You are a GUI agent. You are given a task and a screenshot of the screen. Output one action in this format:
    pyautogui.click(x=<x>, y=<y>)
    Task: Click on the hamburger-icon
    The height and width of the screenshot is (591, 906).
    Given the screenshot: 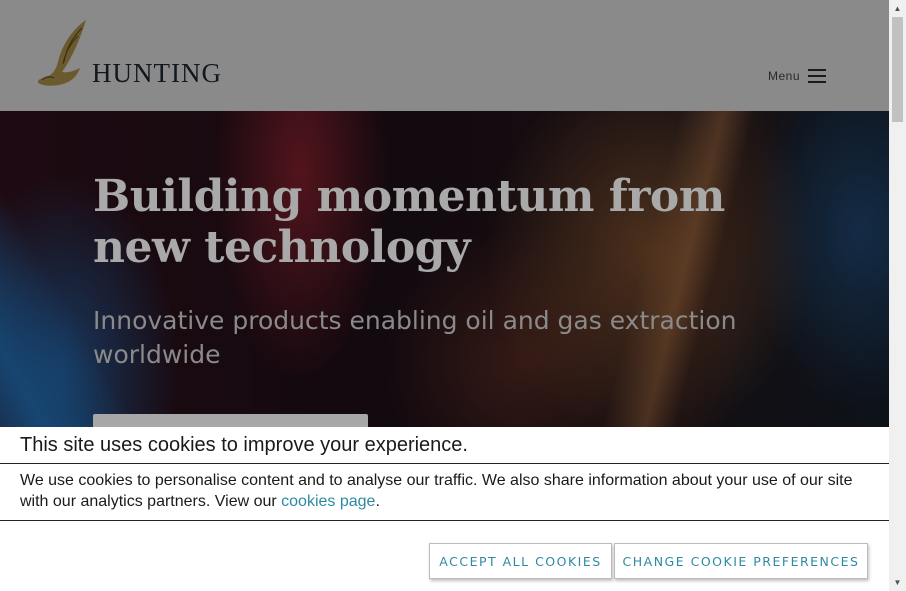 What is the action you would take?
    pyautogui.click(x=817, y=76)
    